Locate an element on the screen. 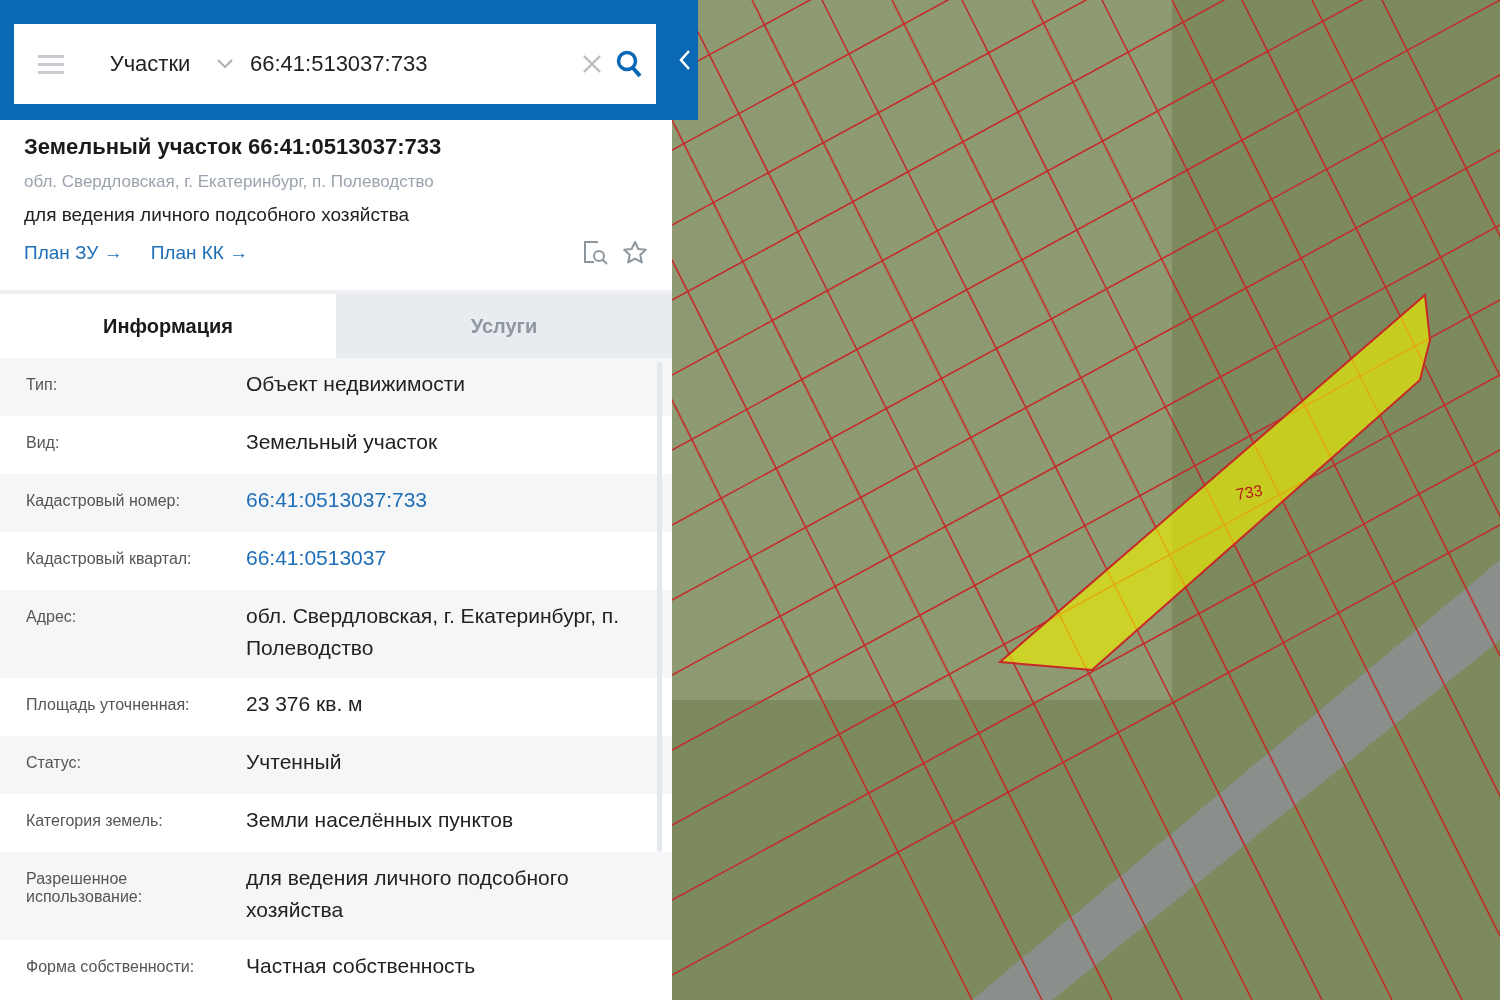 The height and width of the screenshot is (1000, 1500). field-value: Объект недвижимости is located at coordinates (356, 384).